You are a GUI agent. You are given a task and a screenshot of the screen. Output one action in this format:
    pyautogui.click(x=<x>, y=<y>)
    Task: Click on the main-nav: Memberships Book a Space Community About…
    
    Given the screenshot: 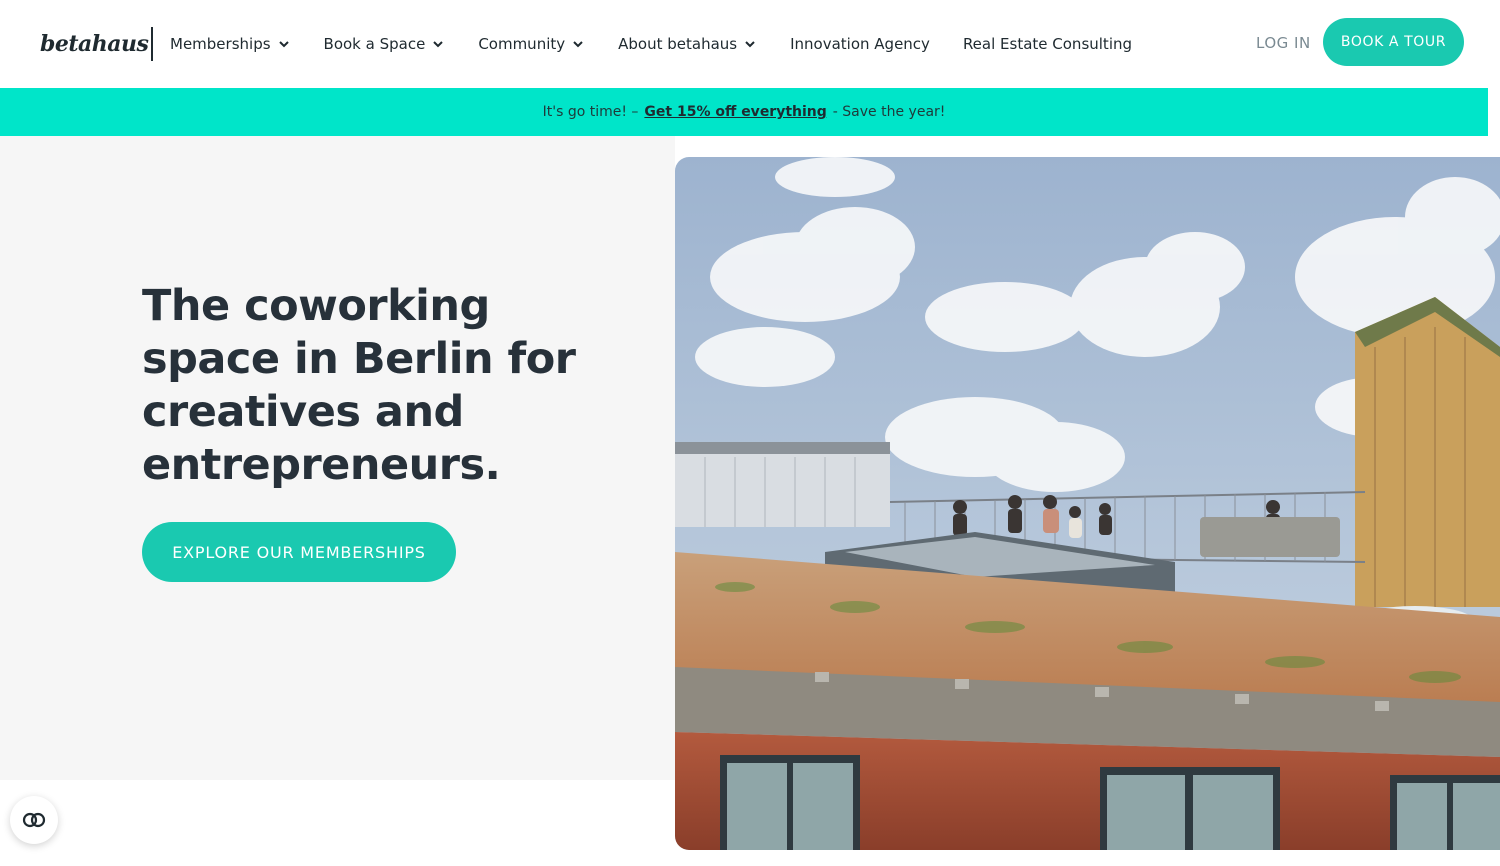 What is the action you would take?
    pyautogui.click(x=651, y=44)
    